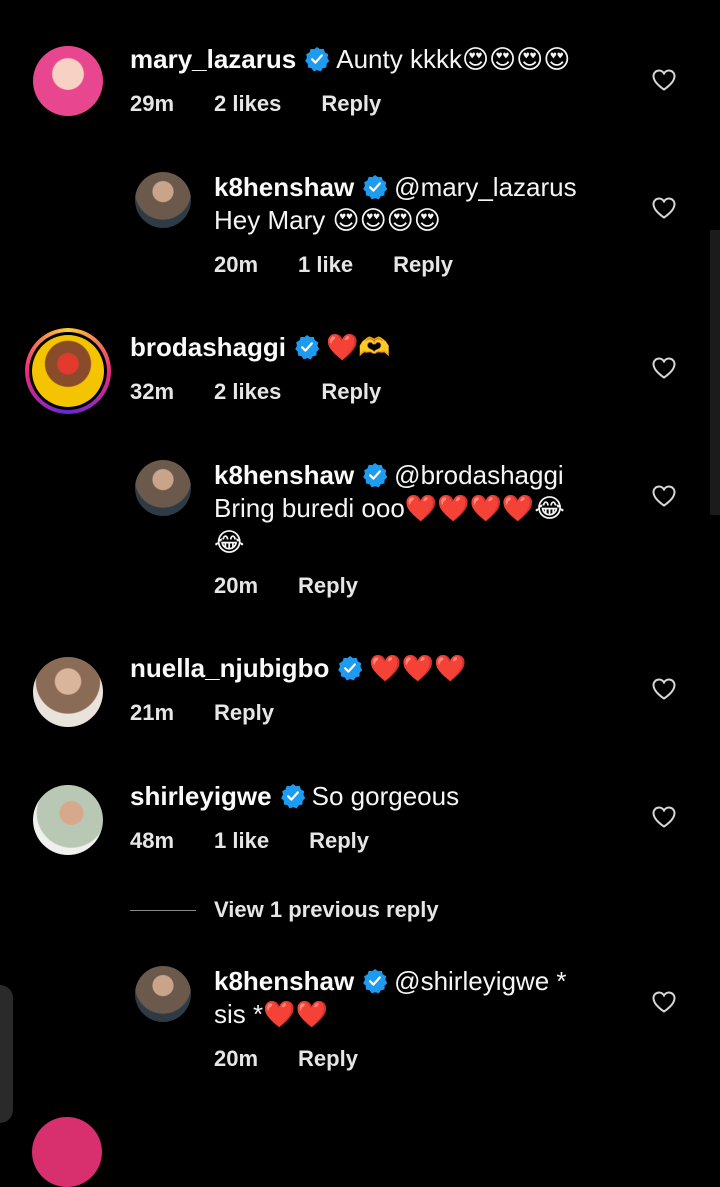 This screenshot has height=1187, width=720. I want to click on comment-text: So gorgeous, so click(385, 796).